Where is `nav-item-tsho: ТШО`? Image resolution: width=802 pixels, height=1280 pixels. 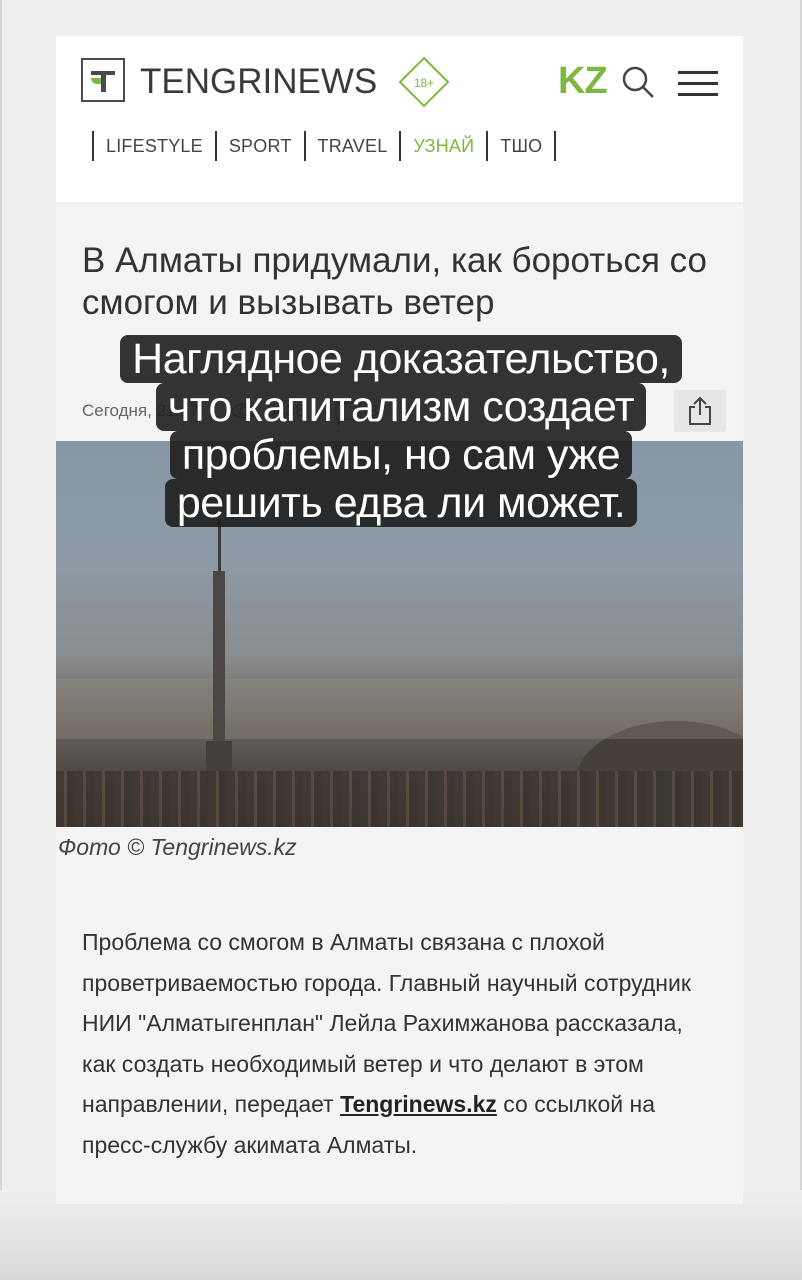 nav-item-tsho: ТШО is located at coordinates (521, 146).